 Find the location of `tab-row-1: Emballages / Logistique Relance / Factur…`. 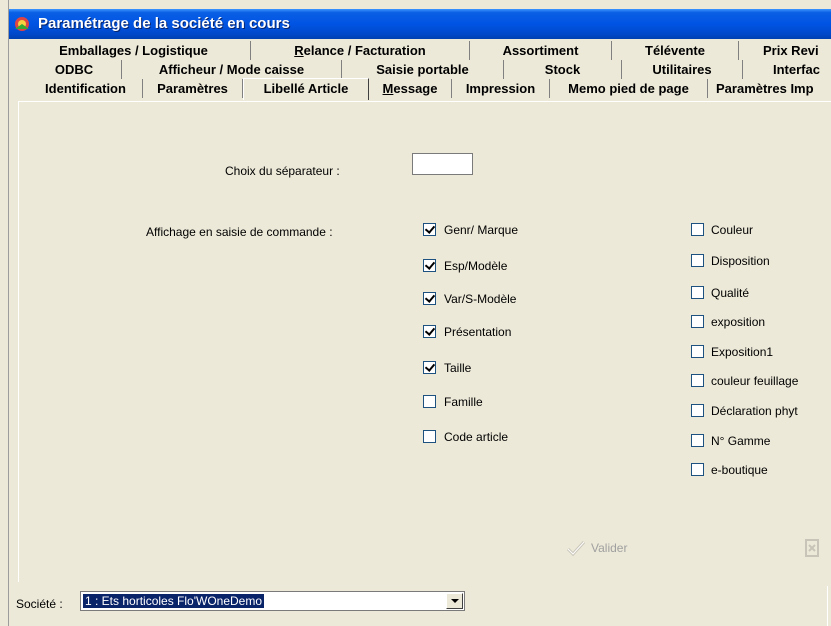

tab-row-1: Emballages / Logistique Relance / Factur… is located at coordinates (420, 51).